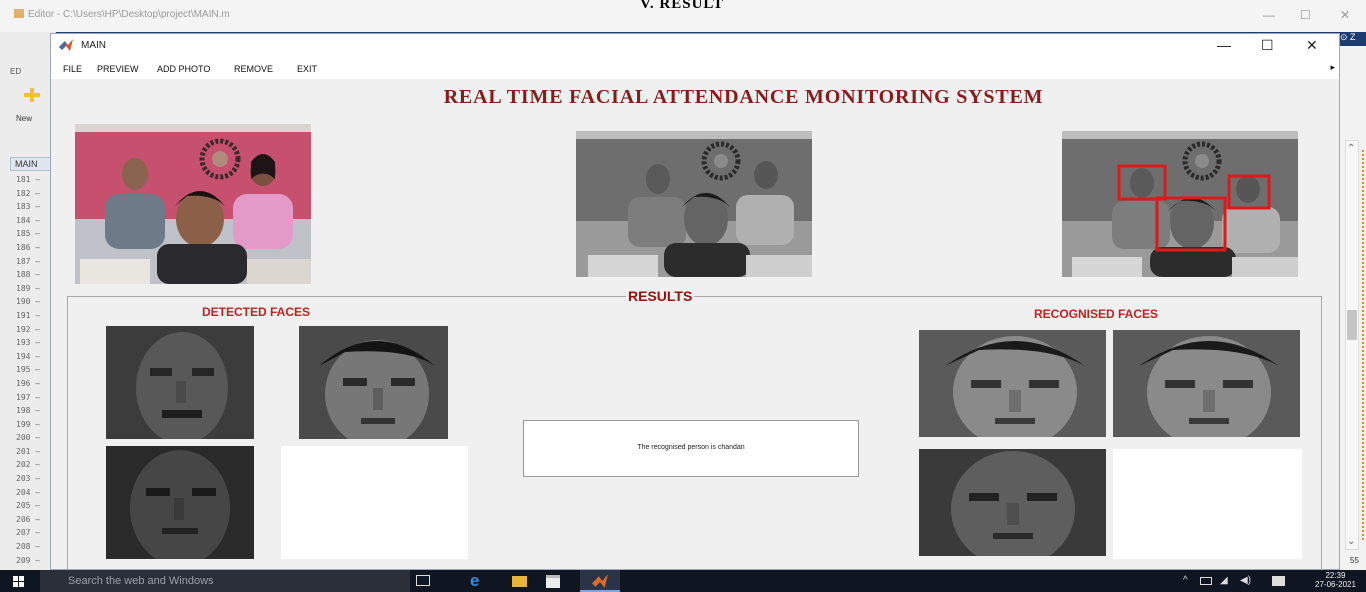  Describe the element at coordinates (72, 69) in the screenshot. I see `menu-file: FILE` at that location.